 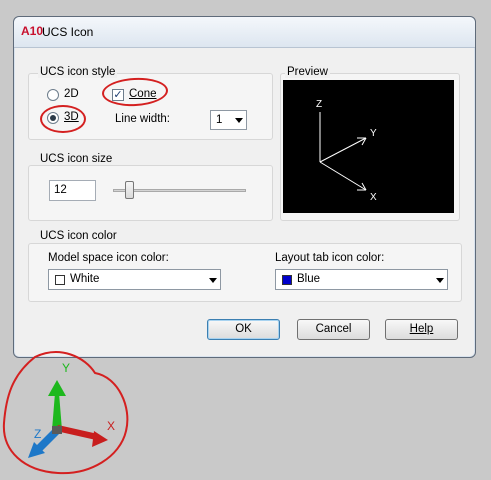 I want to click on ok-button: OK, so click(x=243, y=329).